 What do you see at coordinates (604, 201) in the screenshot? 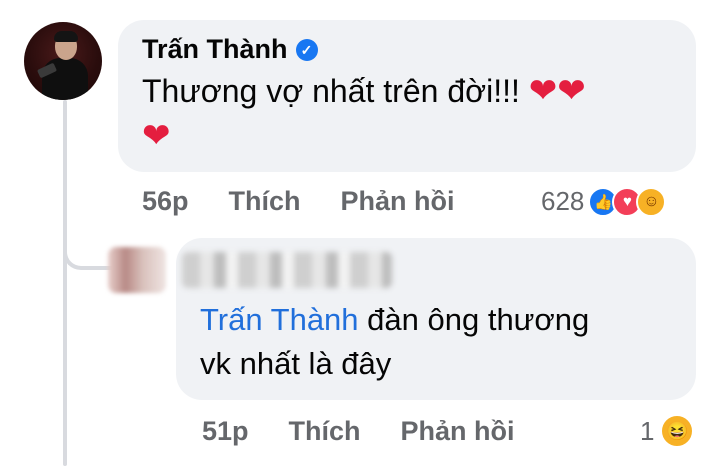
I see `reaction-summary: 628 👍 ♥ ☺` at bounding box center [604, 201].